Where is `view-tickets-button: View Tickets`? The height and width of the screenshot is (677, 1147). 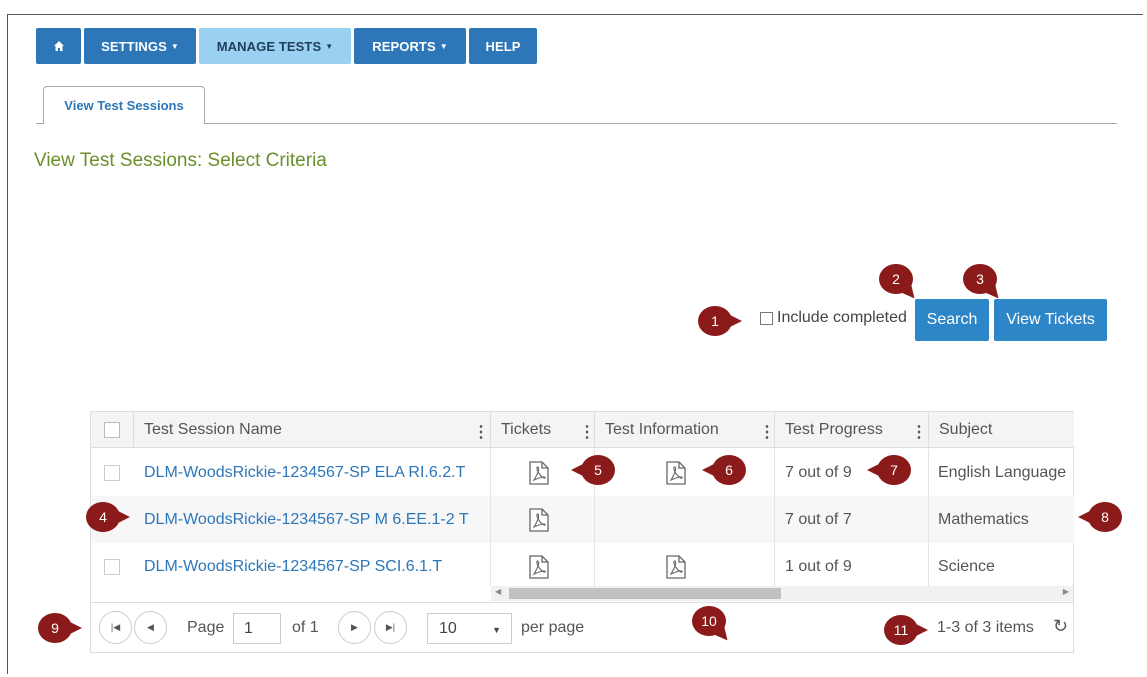
view-tickets-button: View Tickets is located at coordinates (1050, 320).